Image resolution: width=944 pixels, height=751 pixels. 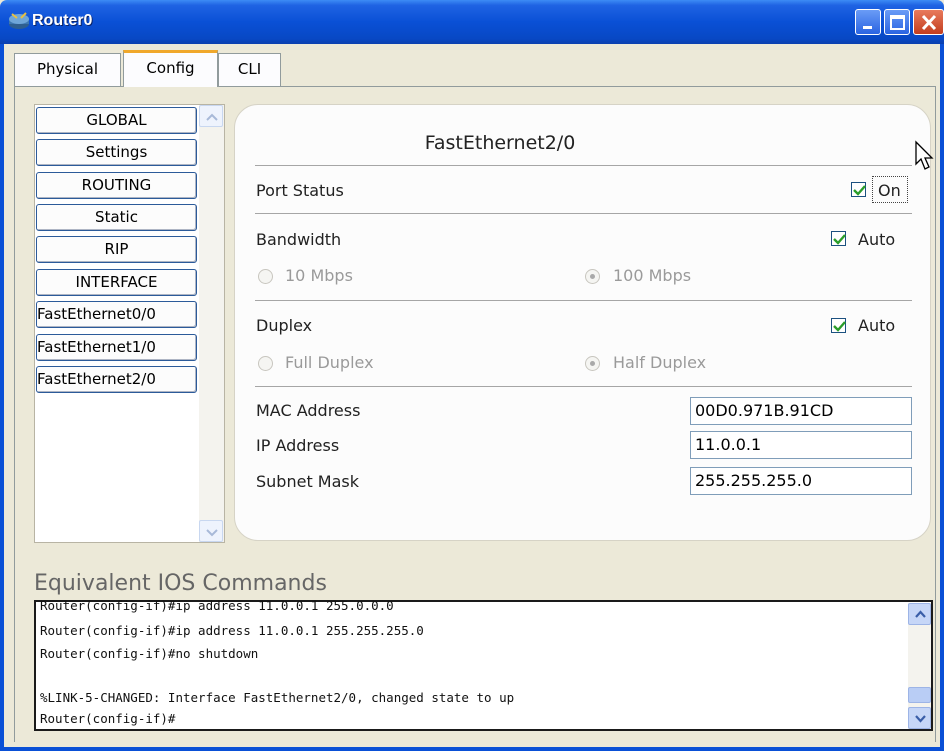 What do you see at coordinates (500, 143) in the screenshot?
I see `interface-title: FastEthernet2/0` at bounding box center [500, 143].